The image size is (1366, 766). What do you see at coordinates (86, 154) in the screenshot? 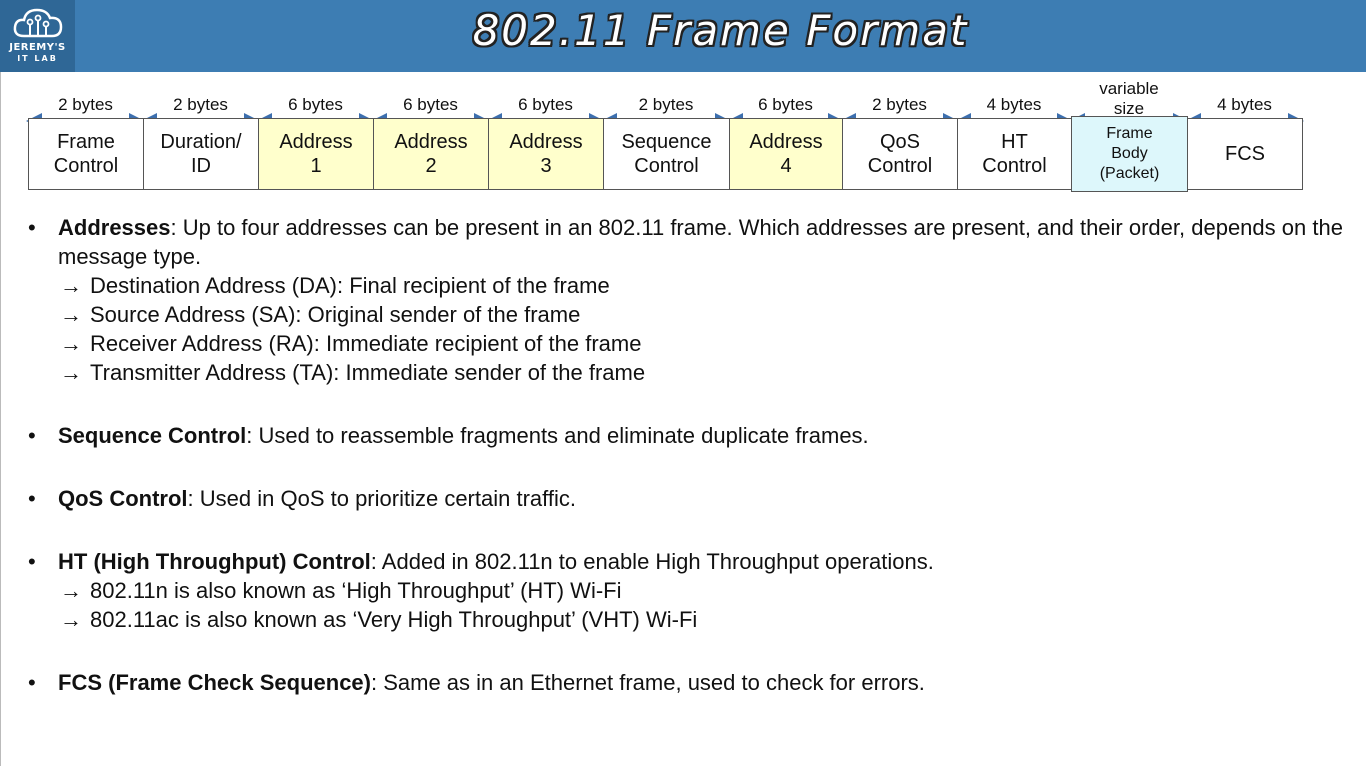
I see `frame-field: Frame Control` at bounding box center [86, 154].